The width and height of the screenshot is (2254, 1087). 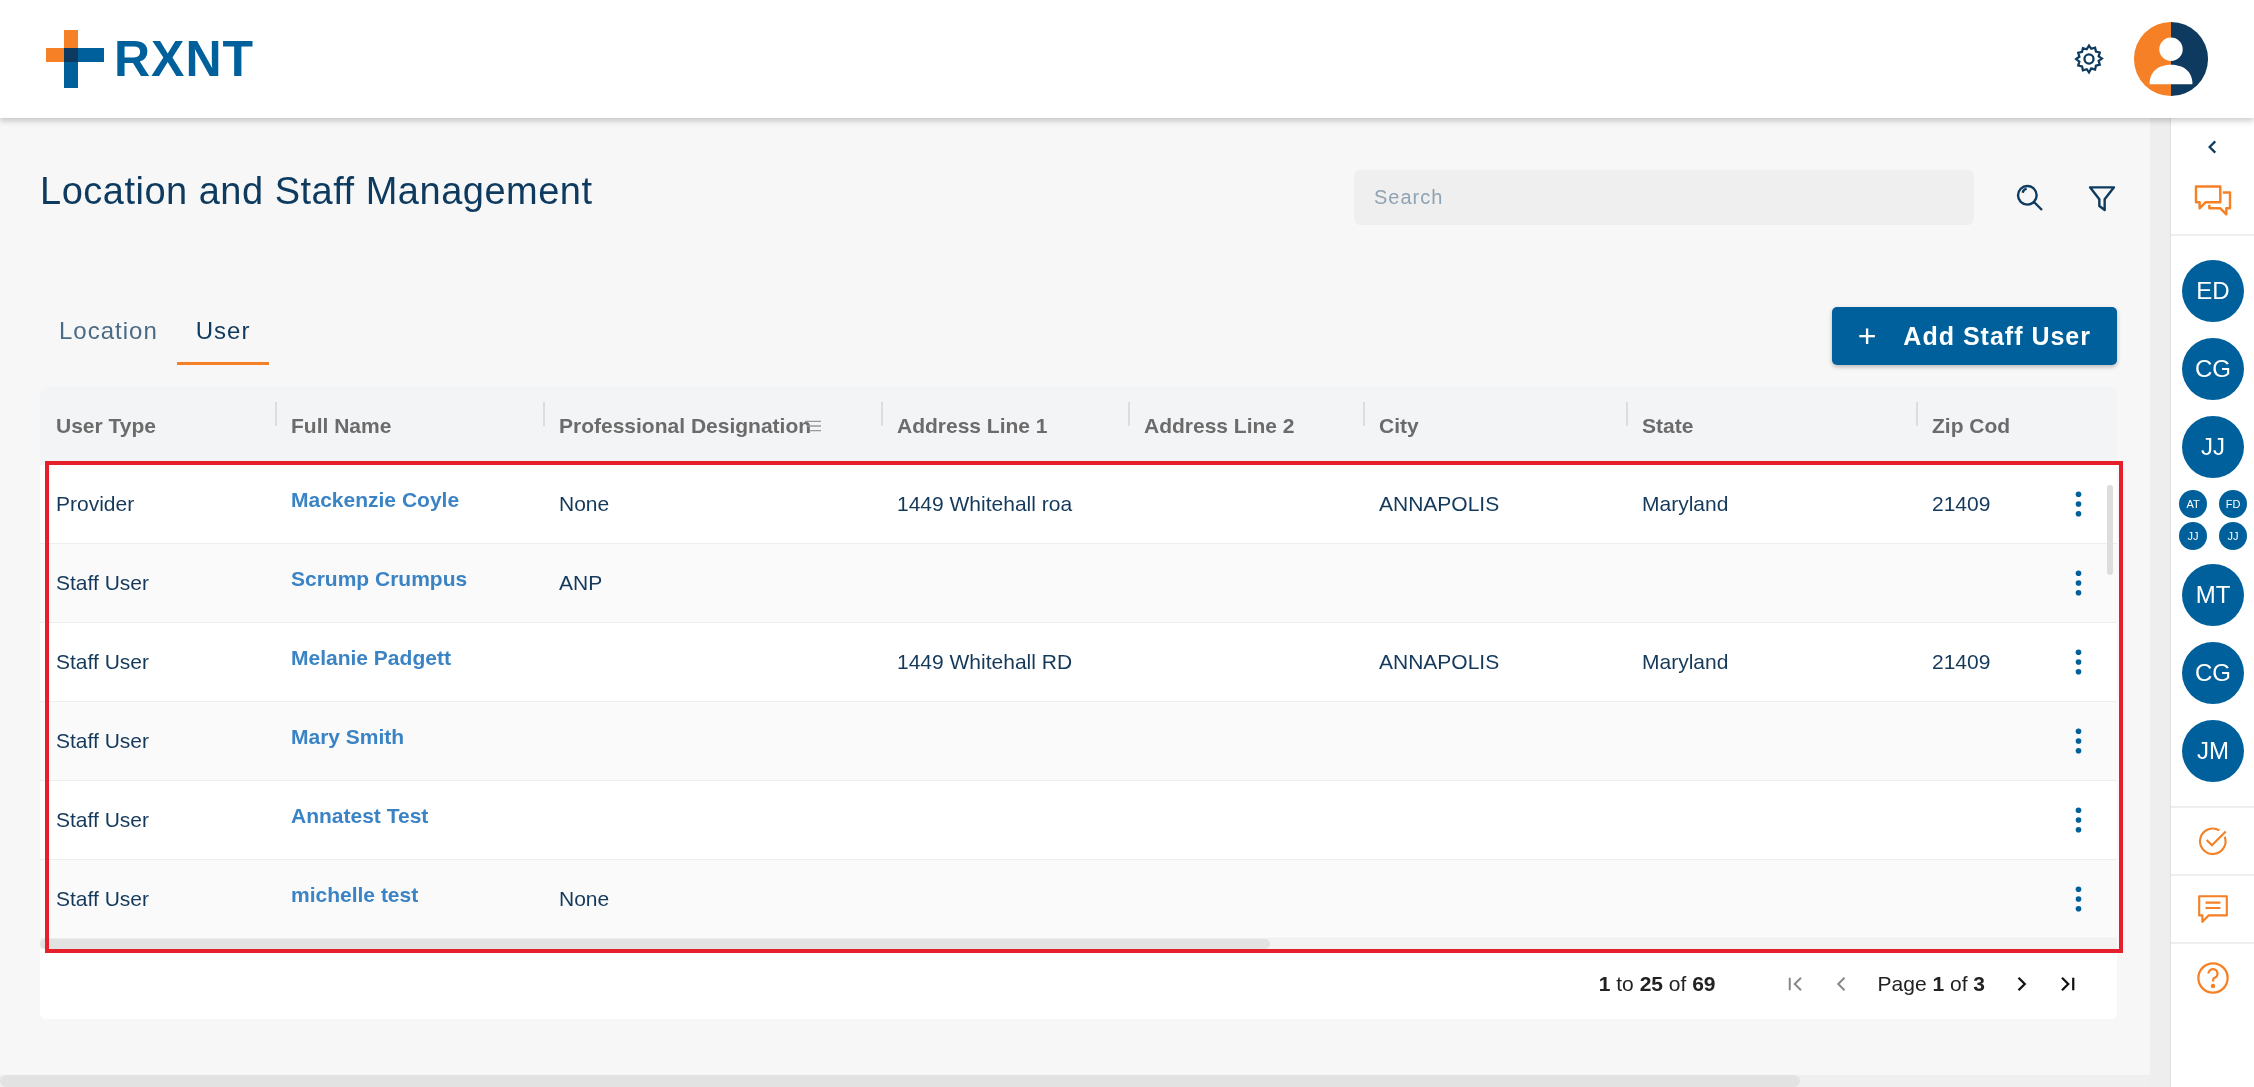 I want to click on mini-avatar: FD, so click(x=2233, y=504).